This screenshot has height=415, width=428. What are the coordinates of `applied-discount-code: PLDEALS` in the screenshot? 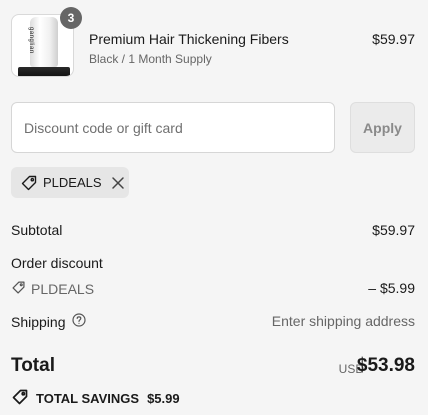 It's located at (72, 182).